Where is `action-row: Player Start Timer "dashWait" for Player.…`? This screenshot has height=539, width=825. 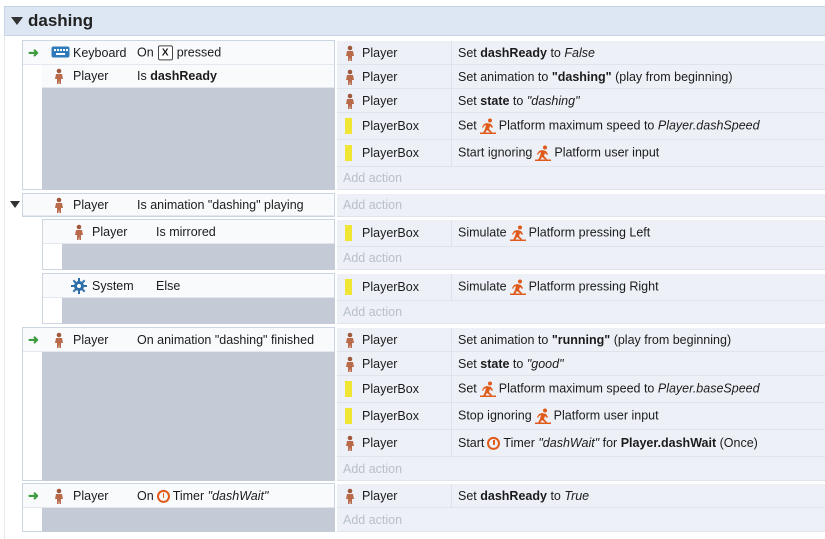 action-row: Player Start Timer "dashWait" for Player.… is located at coordinates (581, 443).